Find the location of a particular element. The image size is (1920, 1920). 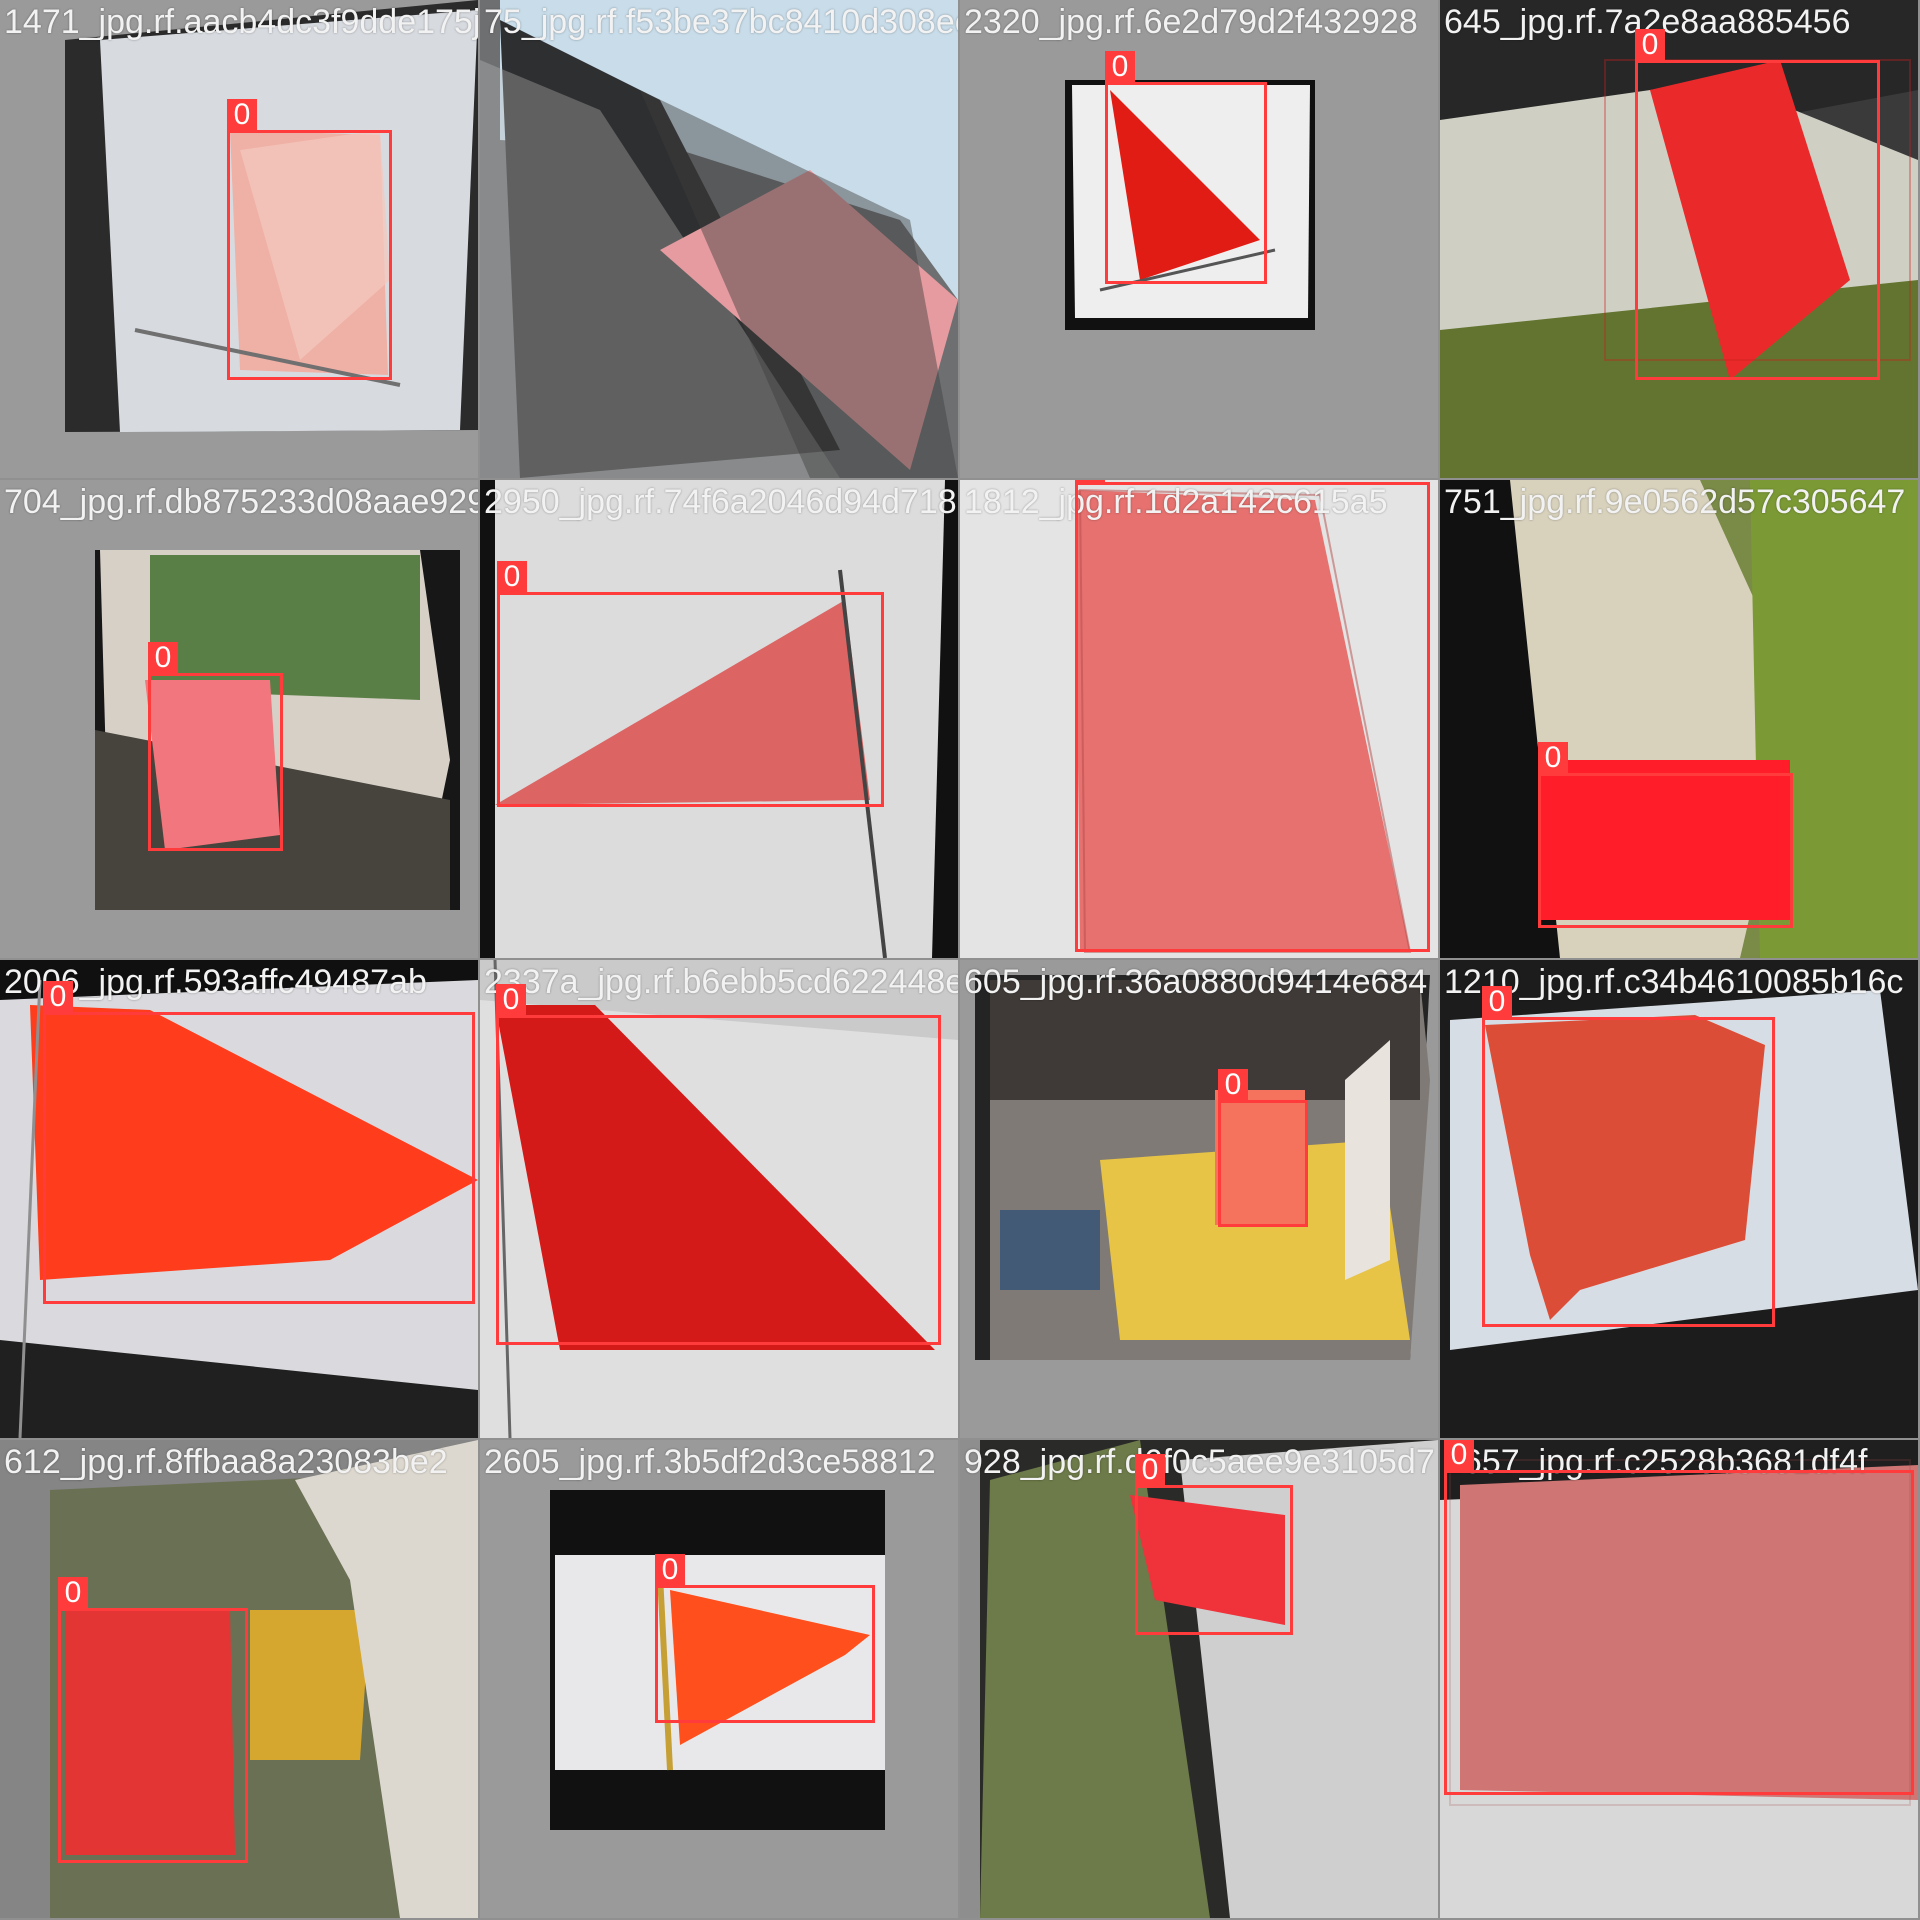

bbox-16-class-label: 0 is located at coordinates (1459, 1455).